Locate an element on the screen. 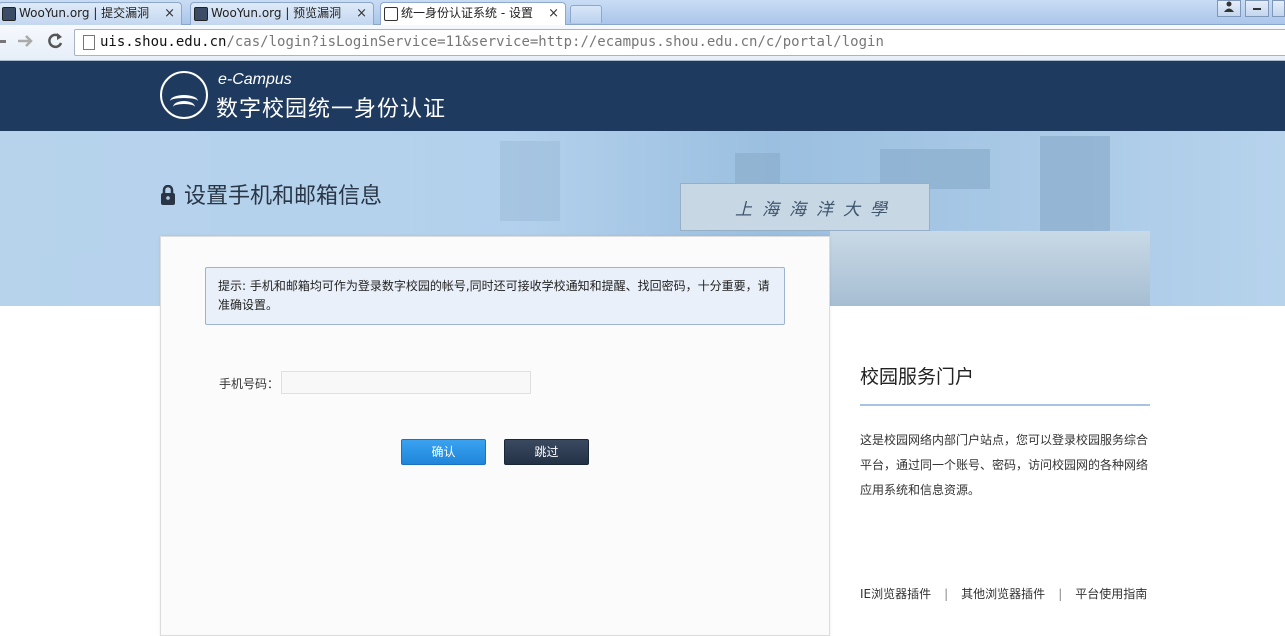 This screenshot has height=636, width=1285. tab-label: WooYun.org | 提交漏洞 is located at coordinates (84, 13).